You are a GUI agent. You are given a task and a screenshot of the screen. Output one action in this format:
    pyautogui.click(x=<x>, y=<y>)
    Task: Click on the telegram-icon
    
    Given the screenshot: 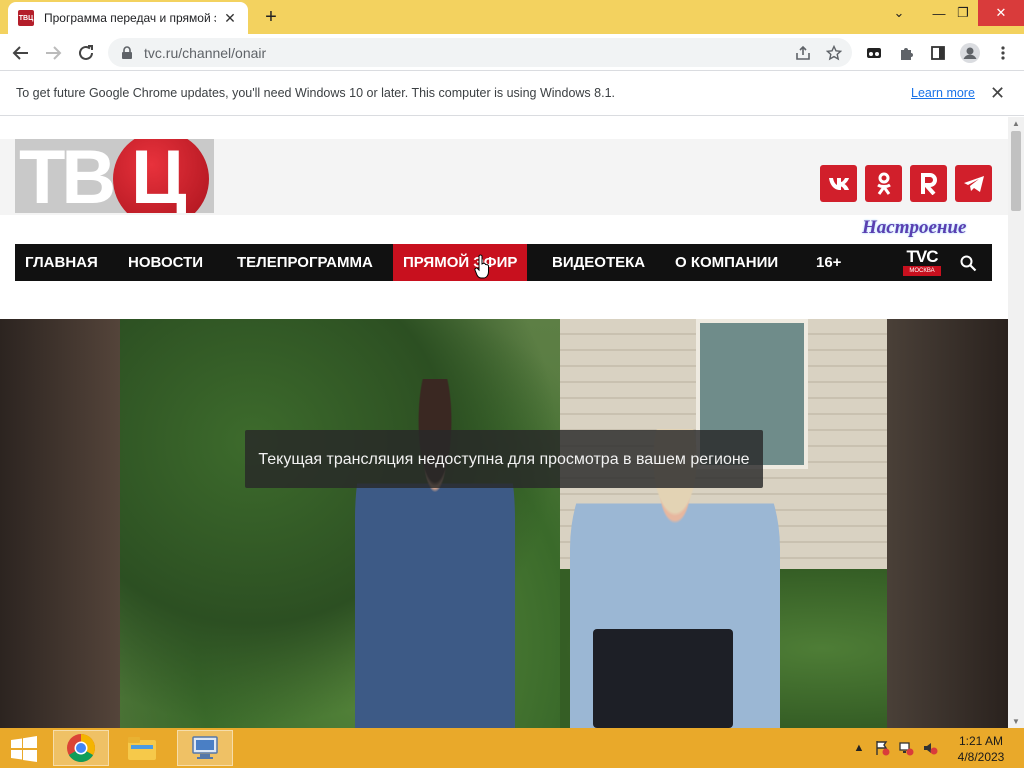 What is the action you would take?
    pyautogui.click(x=973, y=183)
    